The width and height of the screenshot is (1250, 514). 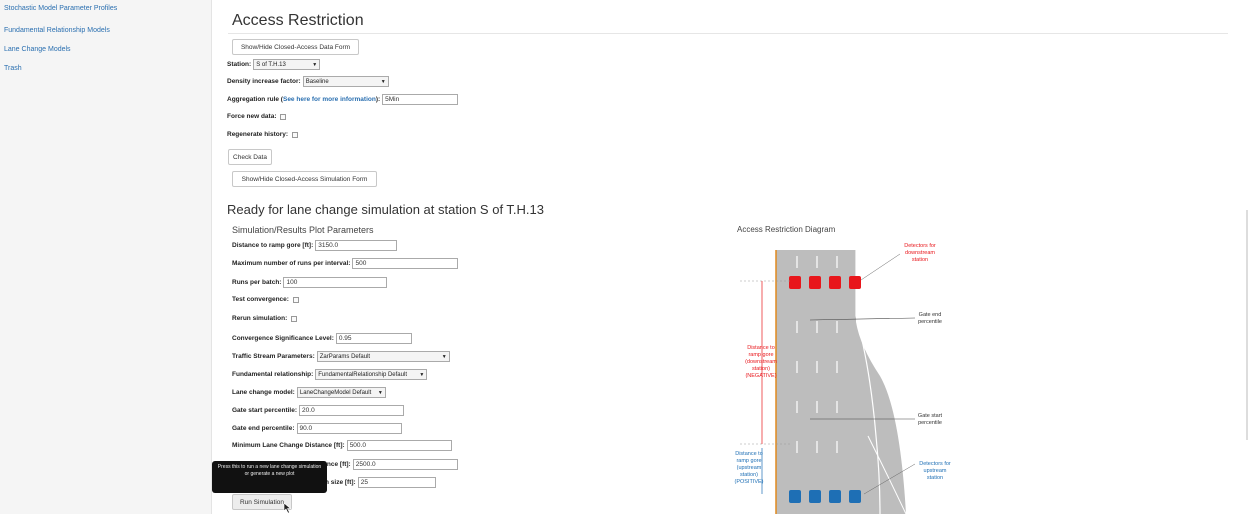 What do you see at coordinates (383, 356) in the screenshot?
I see `traffic-stream-select: ZarParams Default ▼` at bounding box center [383, 356].